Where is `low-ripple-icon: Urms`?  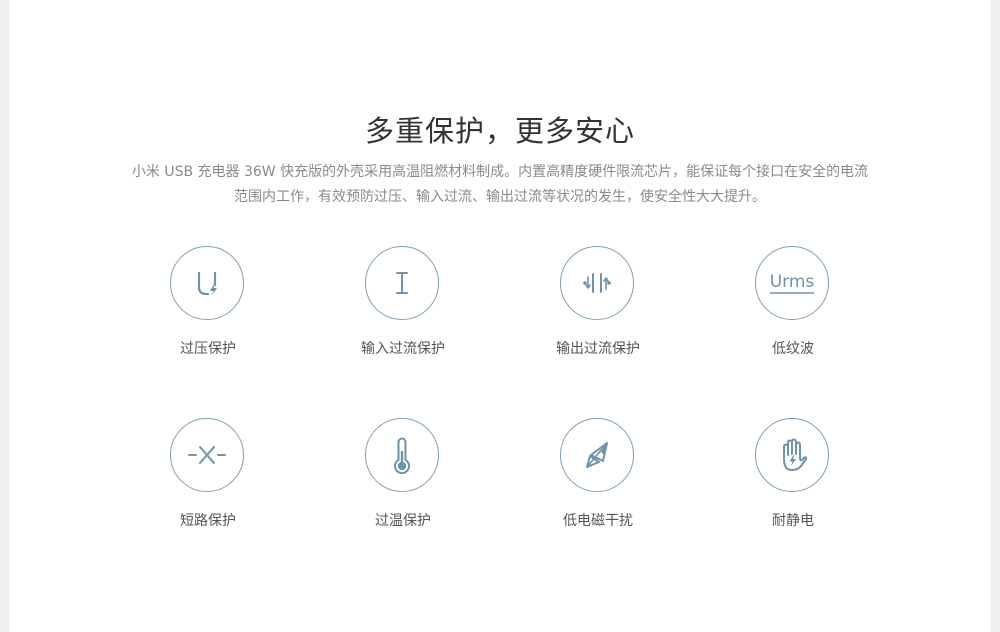
low-ripple-icon: Urms is located at coordinates (792, 283).